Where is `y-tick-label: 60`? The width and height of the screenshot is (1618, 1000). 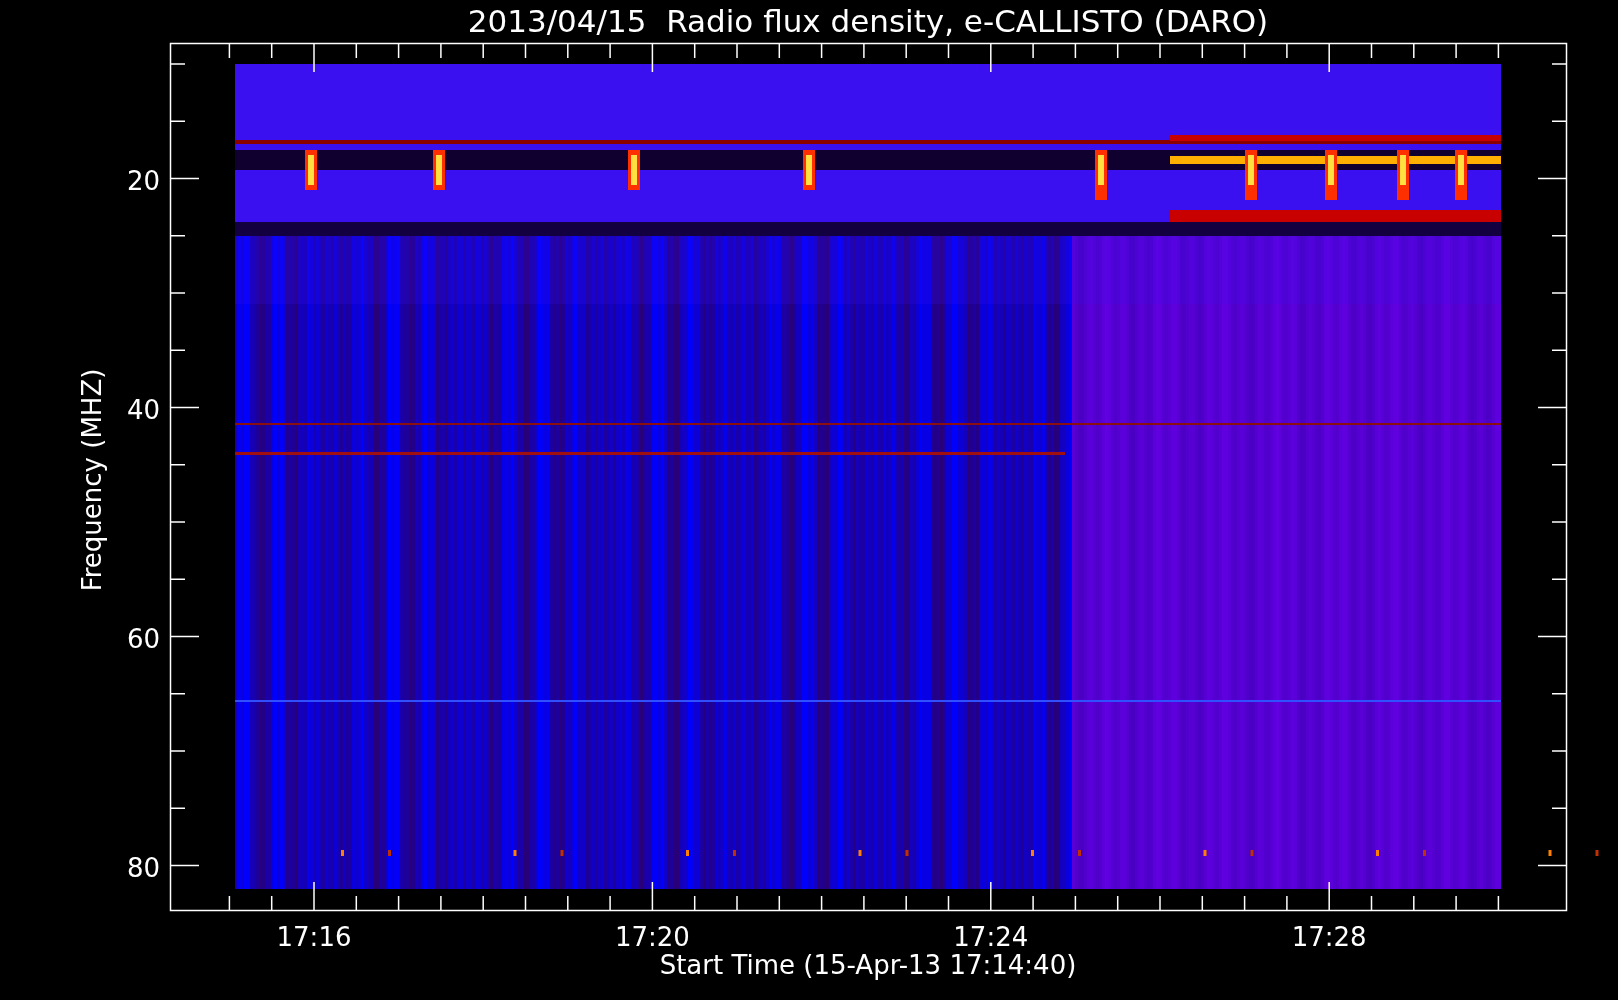
y-tick-label: 60 is located at coordinates (143, 638).